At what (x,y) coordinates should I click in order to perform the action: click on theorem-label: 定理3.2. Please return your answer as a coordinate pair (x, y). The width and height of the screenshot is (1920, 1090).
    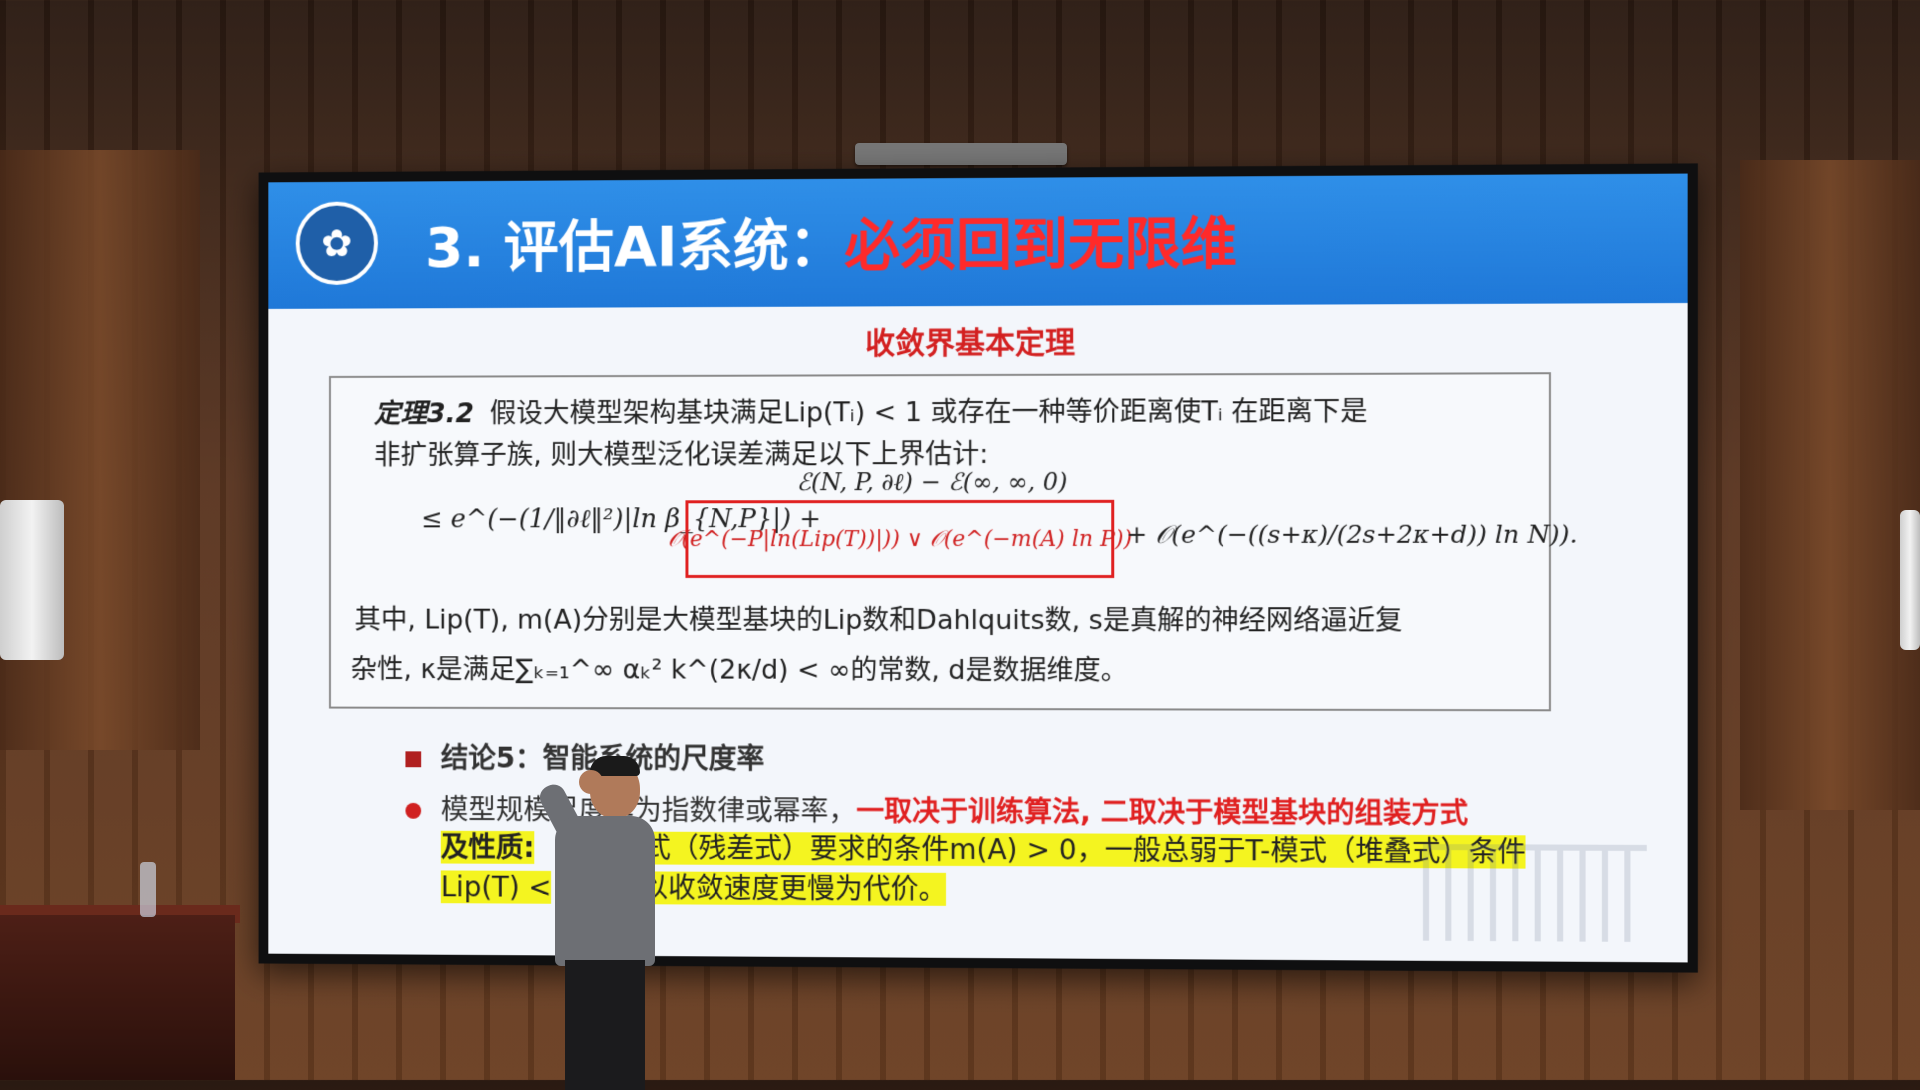
    Looking at the image, I should click on (424, 413).